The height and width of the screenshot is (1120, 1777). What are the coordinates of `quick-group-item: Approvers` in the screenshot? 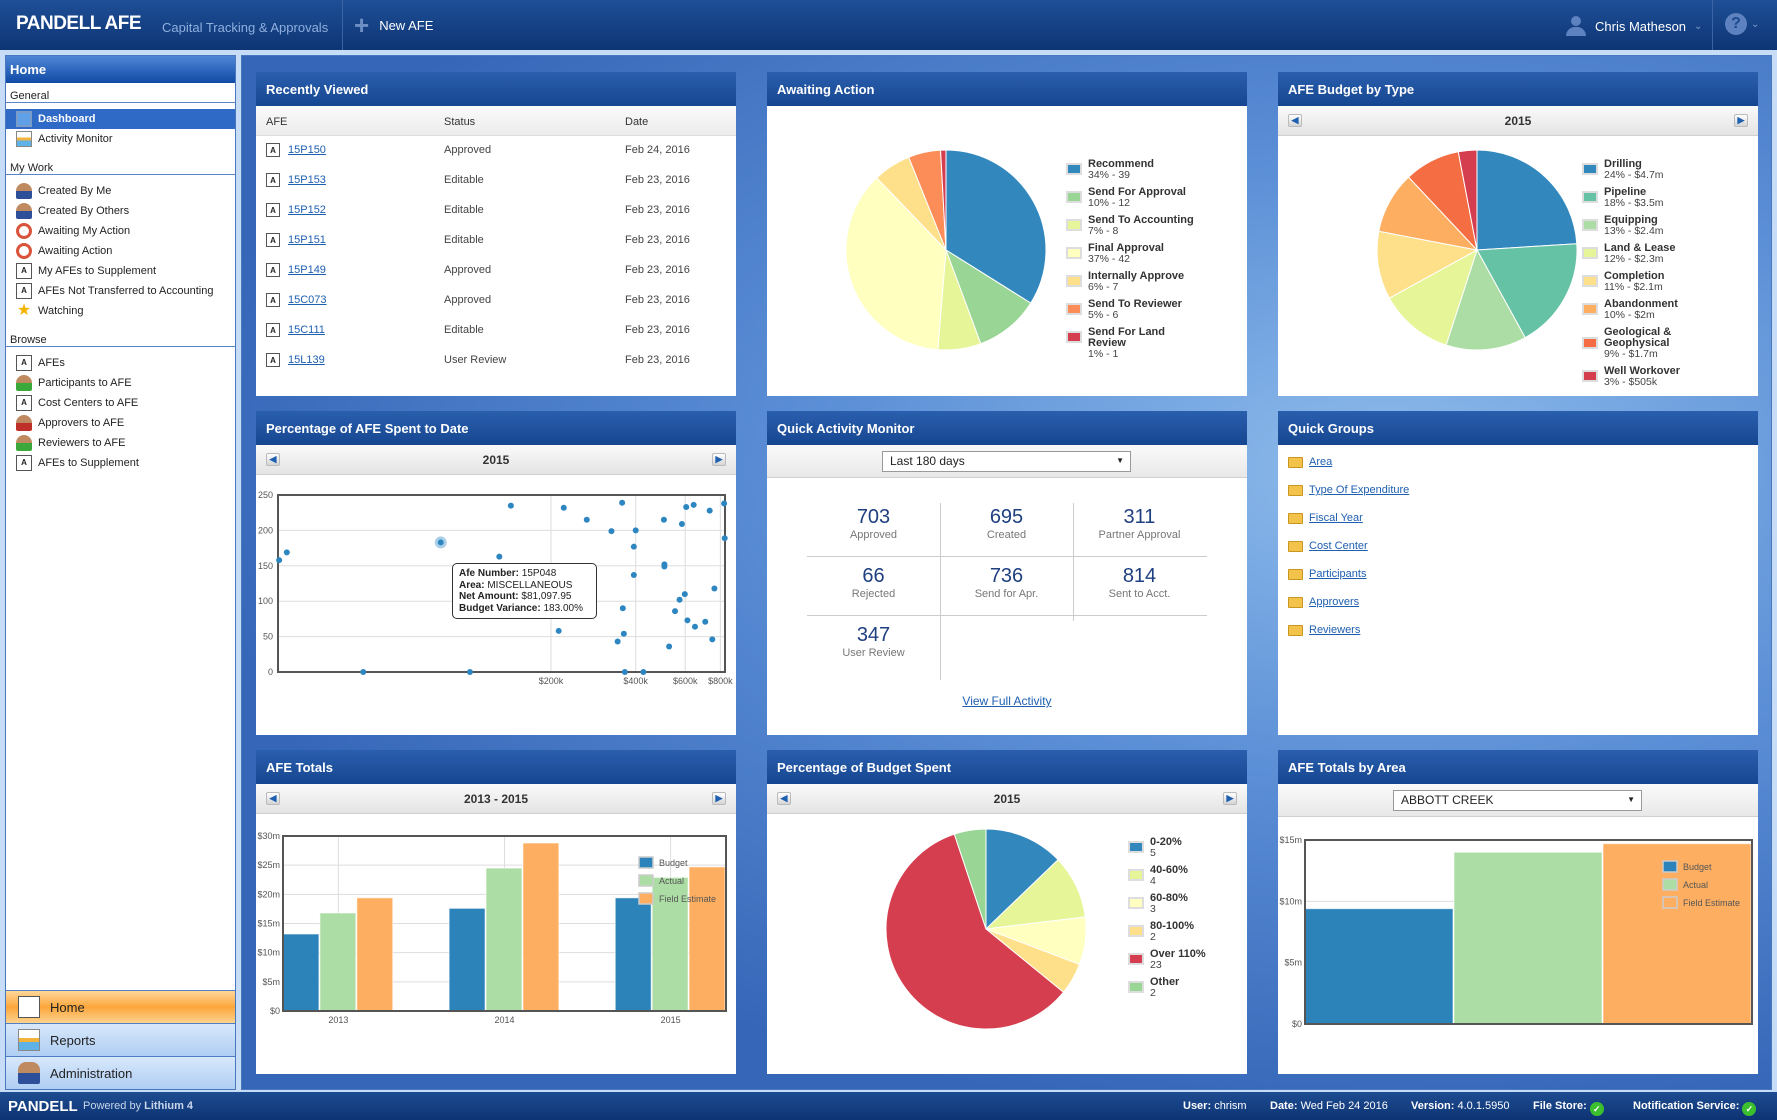 It's located at (1323, 602).